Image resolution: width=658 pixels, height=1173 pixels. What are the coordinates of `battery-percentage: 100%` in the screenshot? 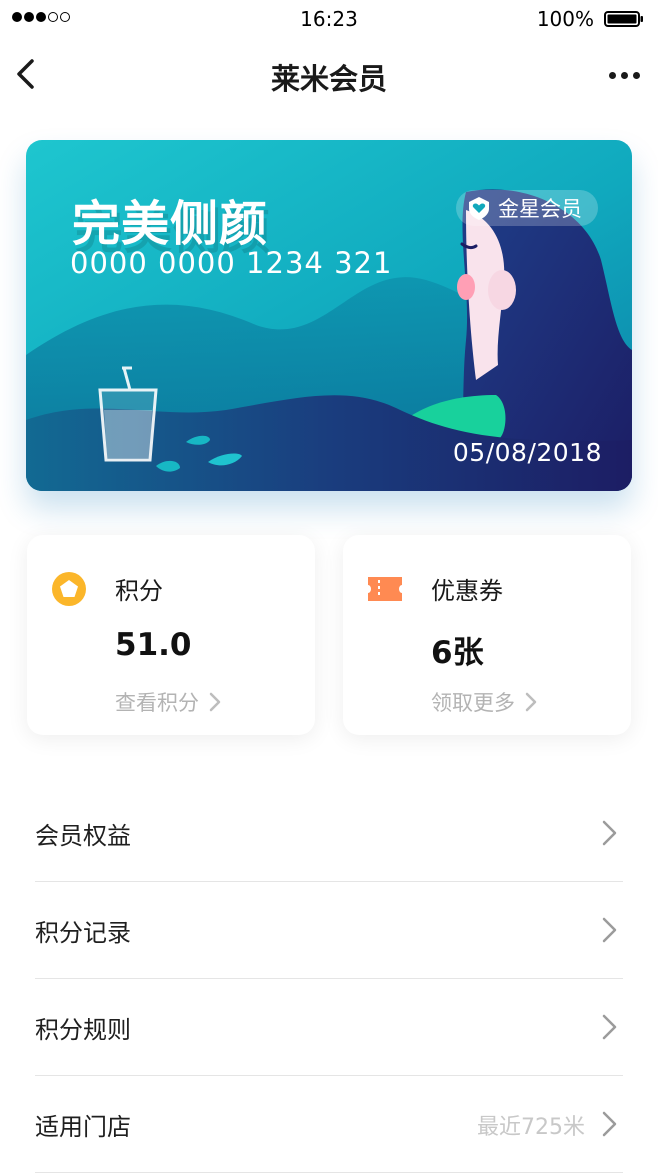 It's located at (565, 19).